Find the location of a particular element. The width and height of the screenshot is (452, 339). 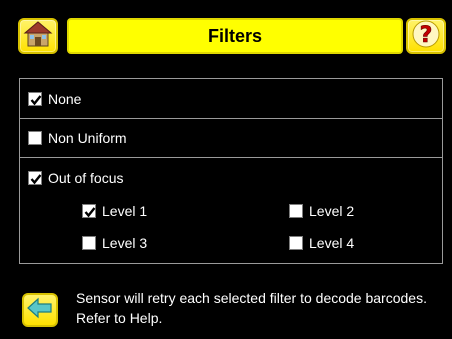

level-3-checkbox is located at coordinates (89, 243).